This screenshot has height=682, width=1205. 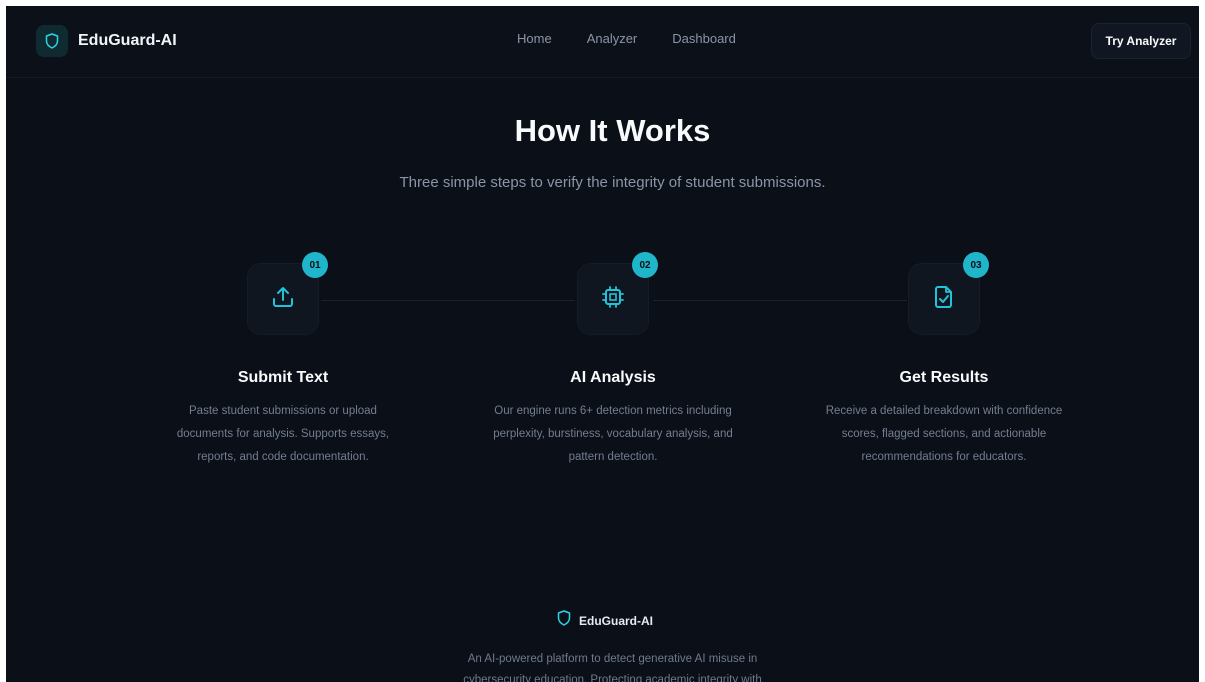 I want to click on step-desc-line: documents for analysis. Supports essays,, so click(x=283, y=434).